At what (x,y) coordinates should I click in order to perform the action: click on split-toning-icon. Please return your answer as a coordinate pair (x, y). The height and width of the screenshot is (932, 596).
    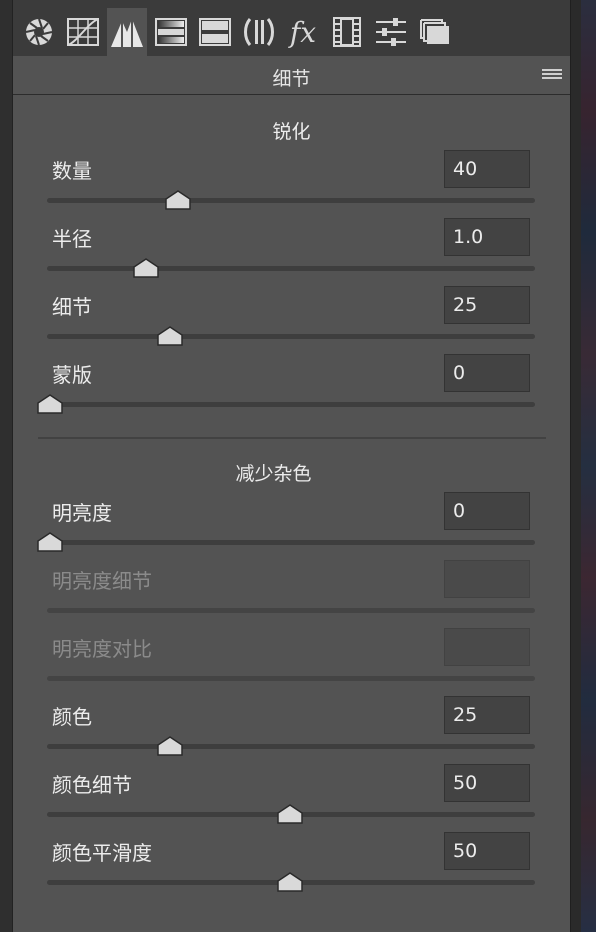
    Looking at the image, I should click on (215, 32).